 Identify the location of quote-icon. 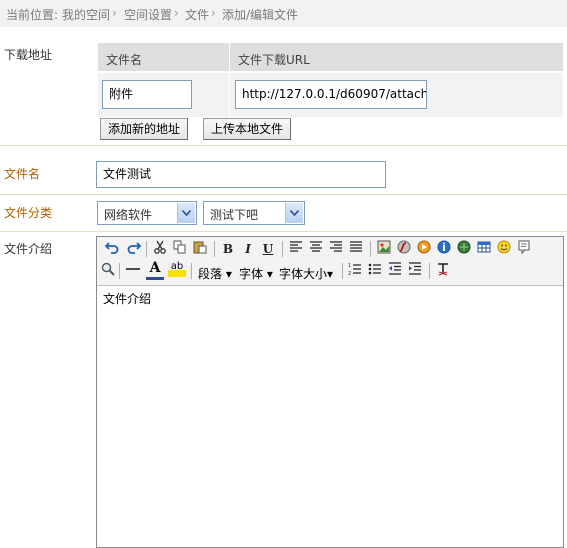
(524, 249).